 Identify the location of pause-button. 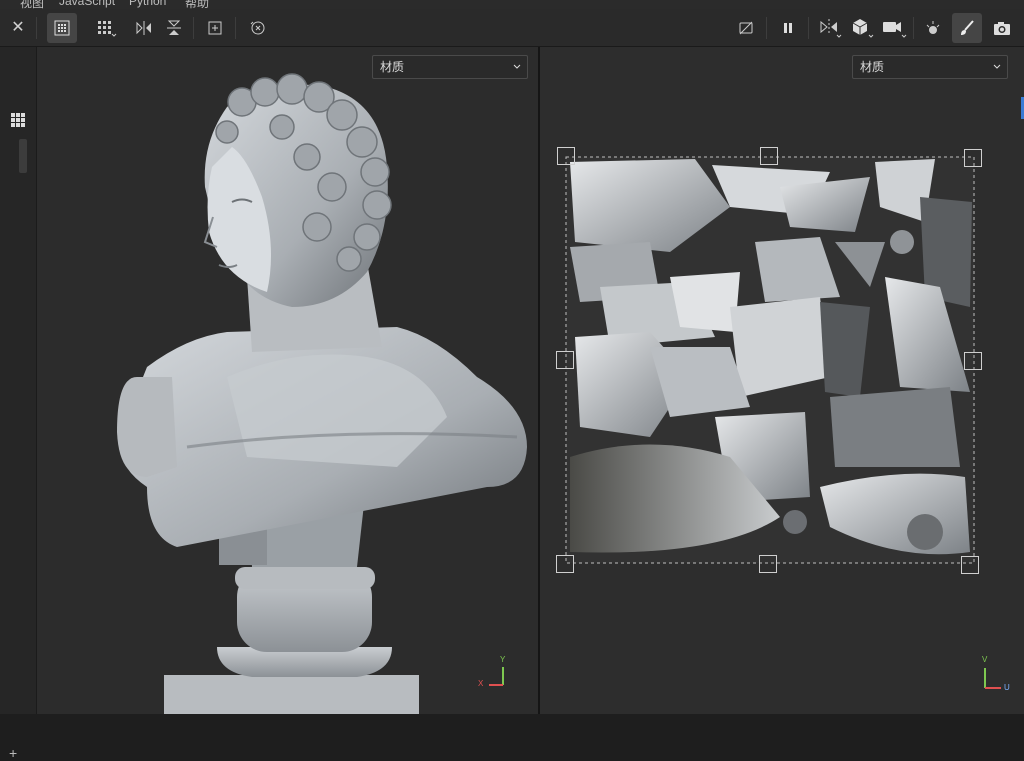
(788, 28).